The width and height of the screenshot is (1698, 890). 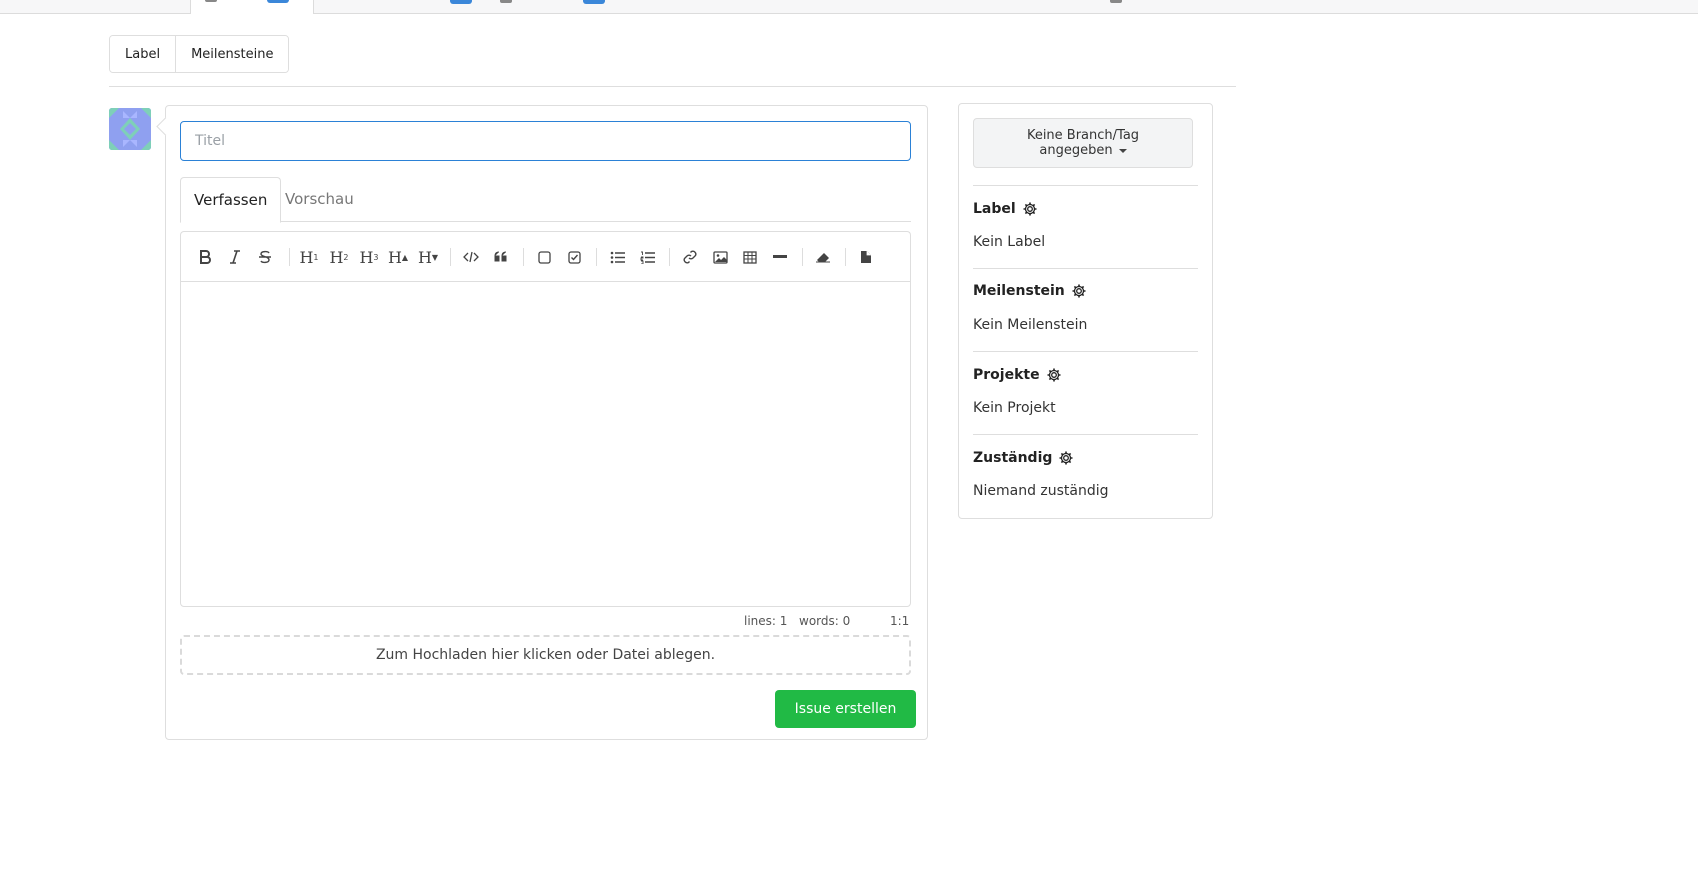 I want to click on cursor-position: 1:1, so click(x=900, y=621).